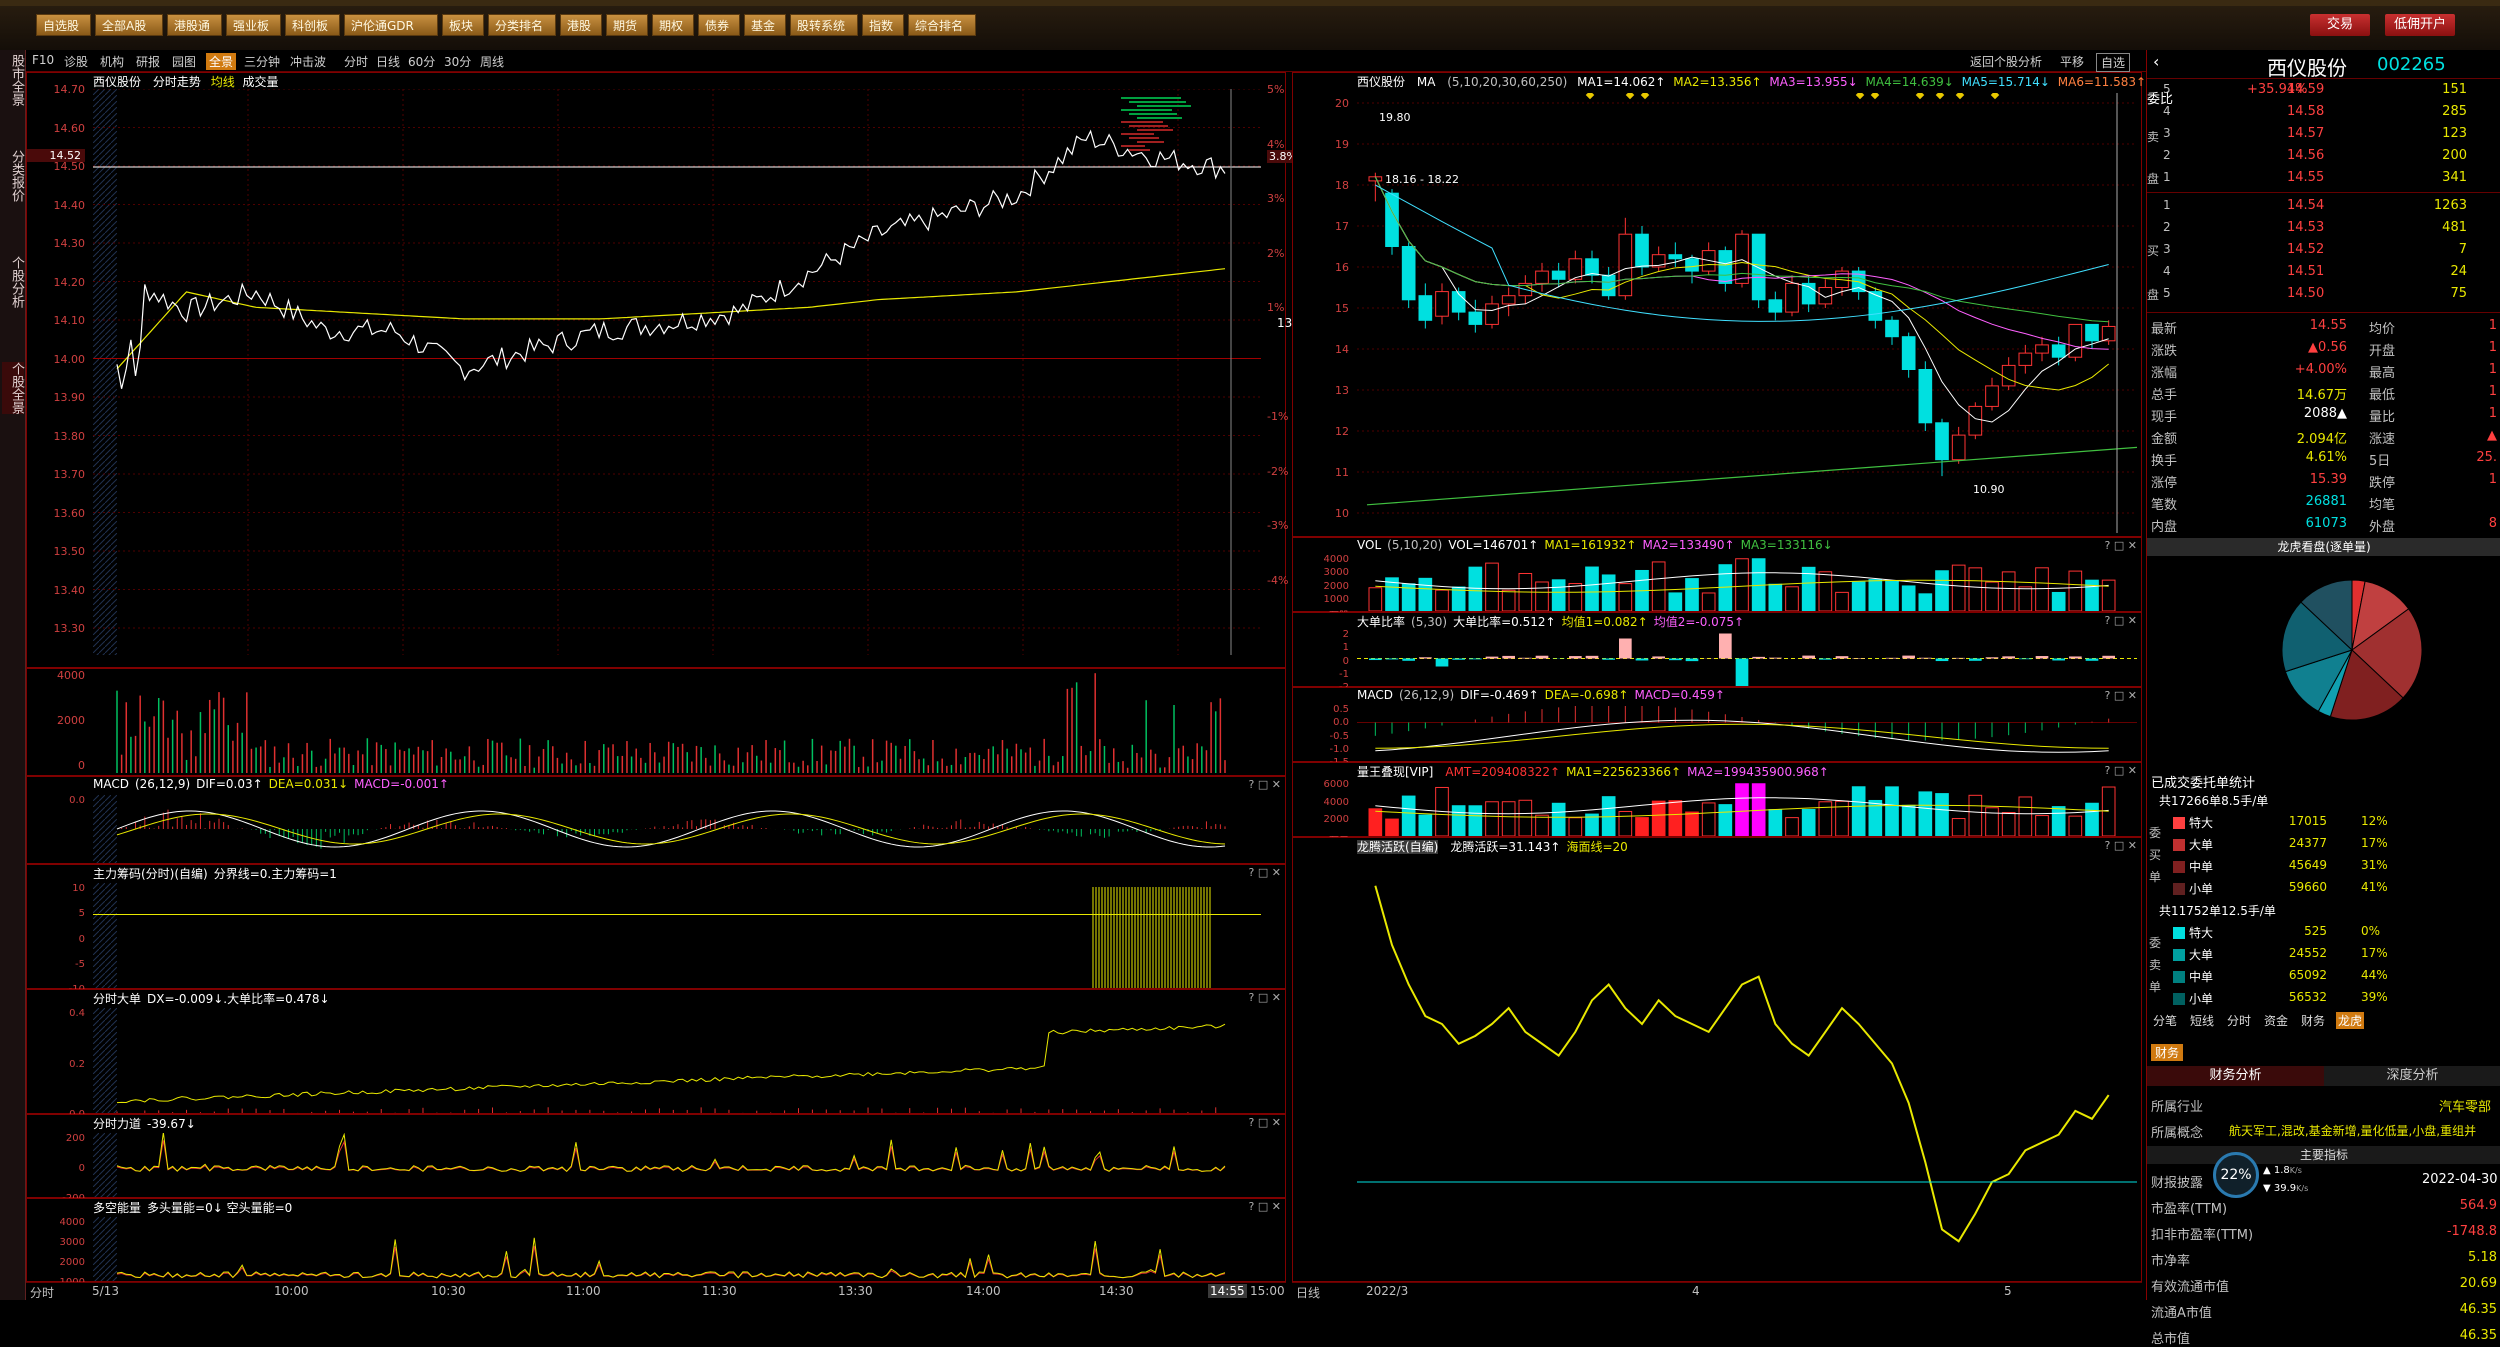  I want to click on subchart-name: 龙腾活跃(自编), so click(1397, 847).